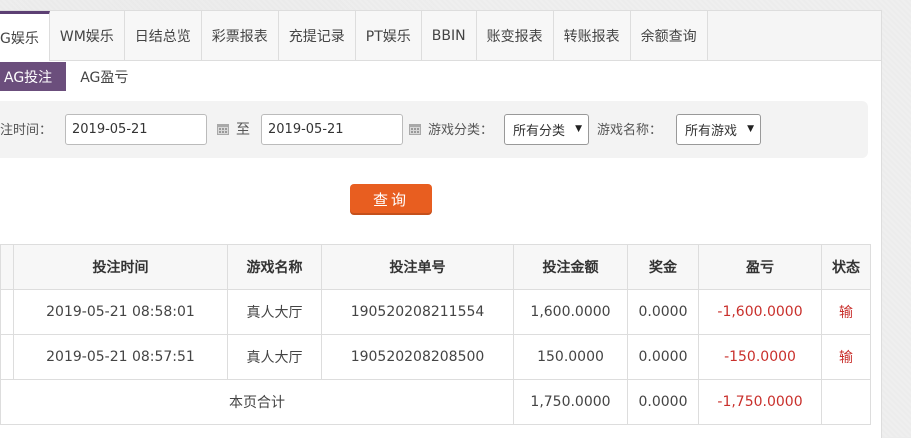 The height and width of the screenshot is (438, 911). I want to click on bet-number-cell: 190520208208500, so click(417, 357).